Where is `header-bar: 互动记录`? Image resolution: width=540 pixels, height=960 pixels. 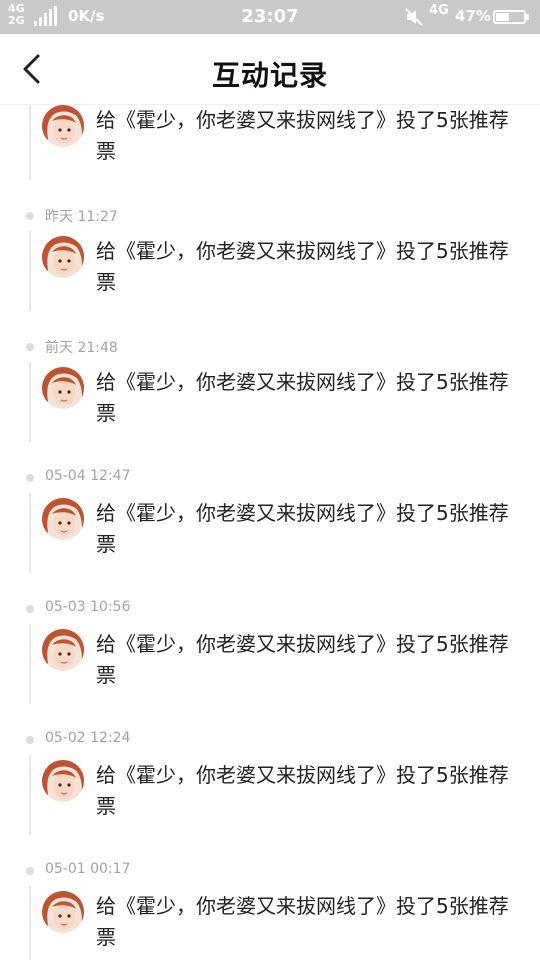 header-bar: 互动记录 is located at coordinates (270, 69).